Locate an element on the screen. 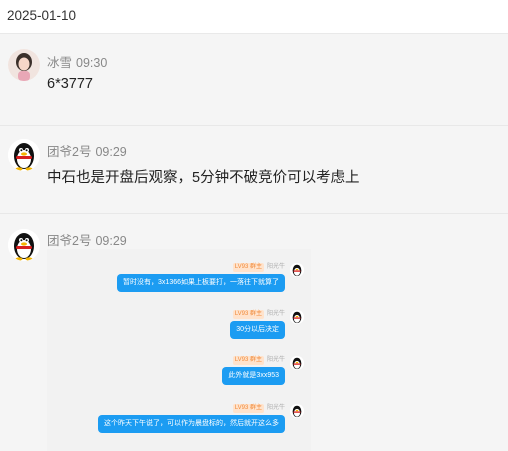 Image resolution: width=508 pixels, height=451 pixels. chat-bubble: 此外就是3xx953 is located at coordinates (253, 376).